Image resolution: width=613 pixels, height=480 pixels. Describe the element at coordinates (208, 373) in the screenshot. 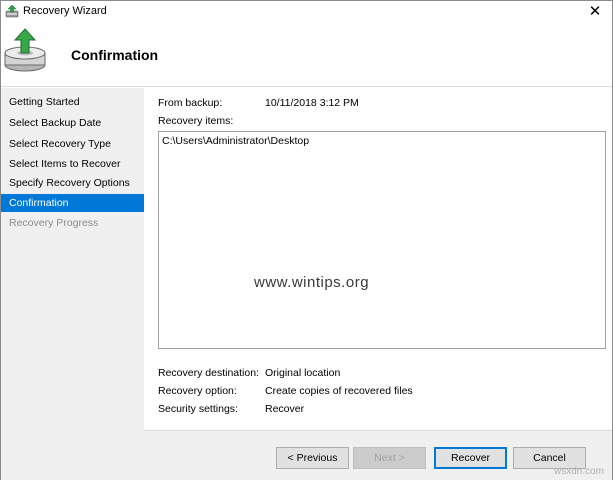

I see `recovery-destination-label: Recovery destination:` at that location.